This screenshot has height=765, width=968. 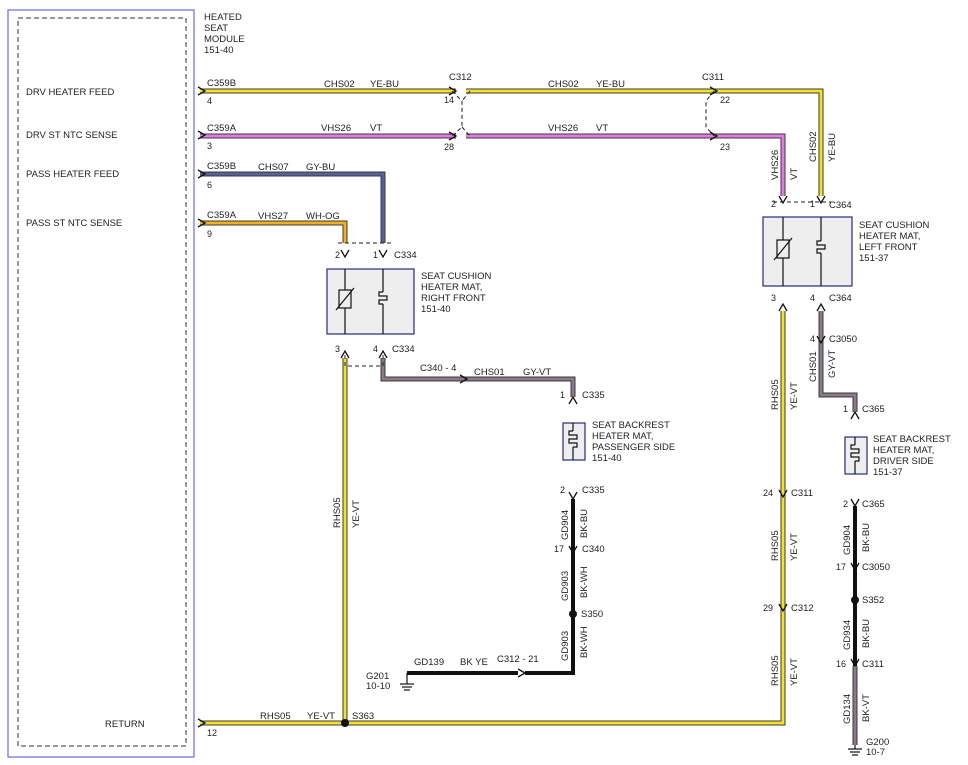 What do you see at coordinates (855, 600) in the screenshot?
I see `splice-s352` at bounding box center [855, 600].